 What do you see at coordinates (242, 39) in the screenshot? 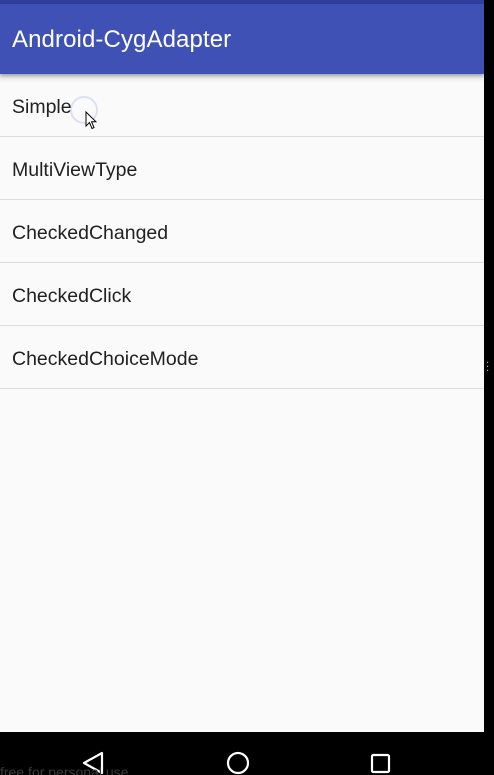
I see `app-bar: Android-CygAdapter` at bounding box center [242, 39].